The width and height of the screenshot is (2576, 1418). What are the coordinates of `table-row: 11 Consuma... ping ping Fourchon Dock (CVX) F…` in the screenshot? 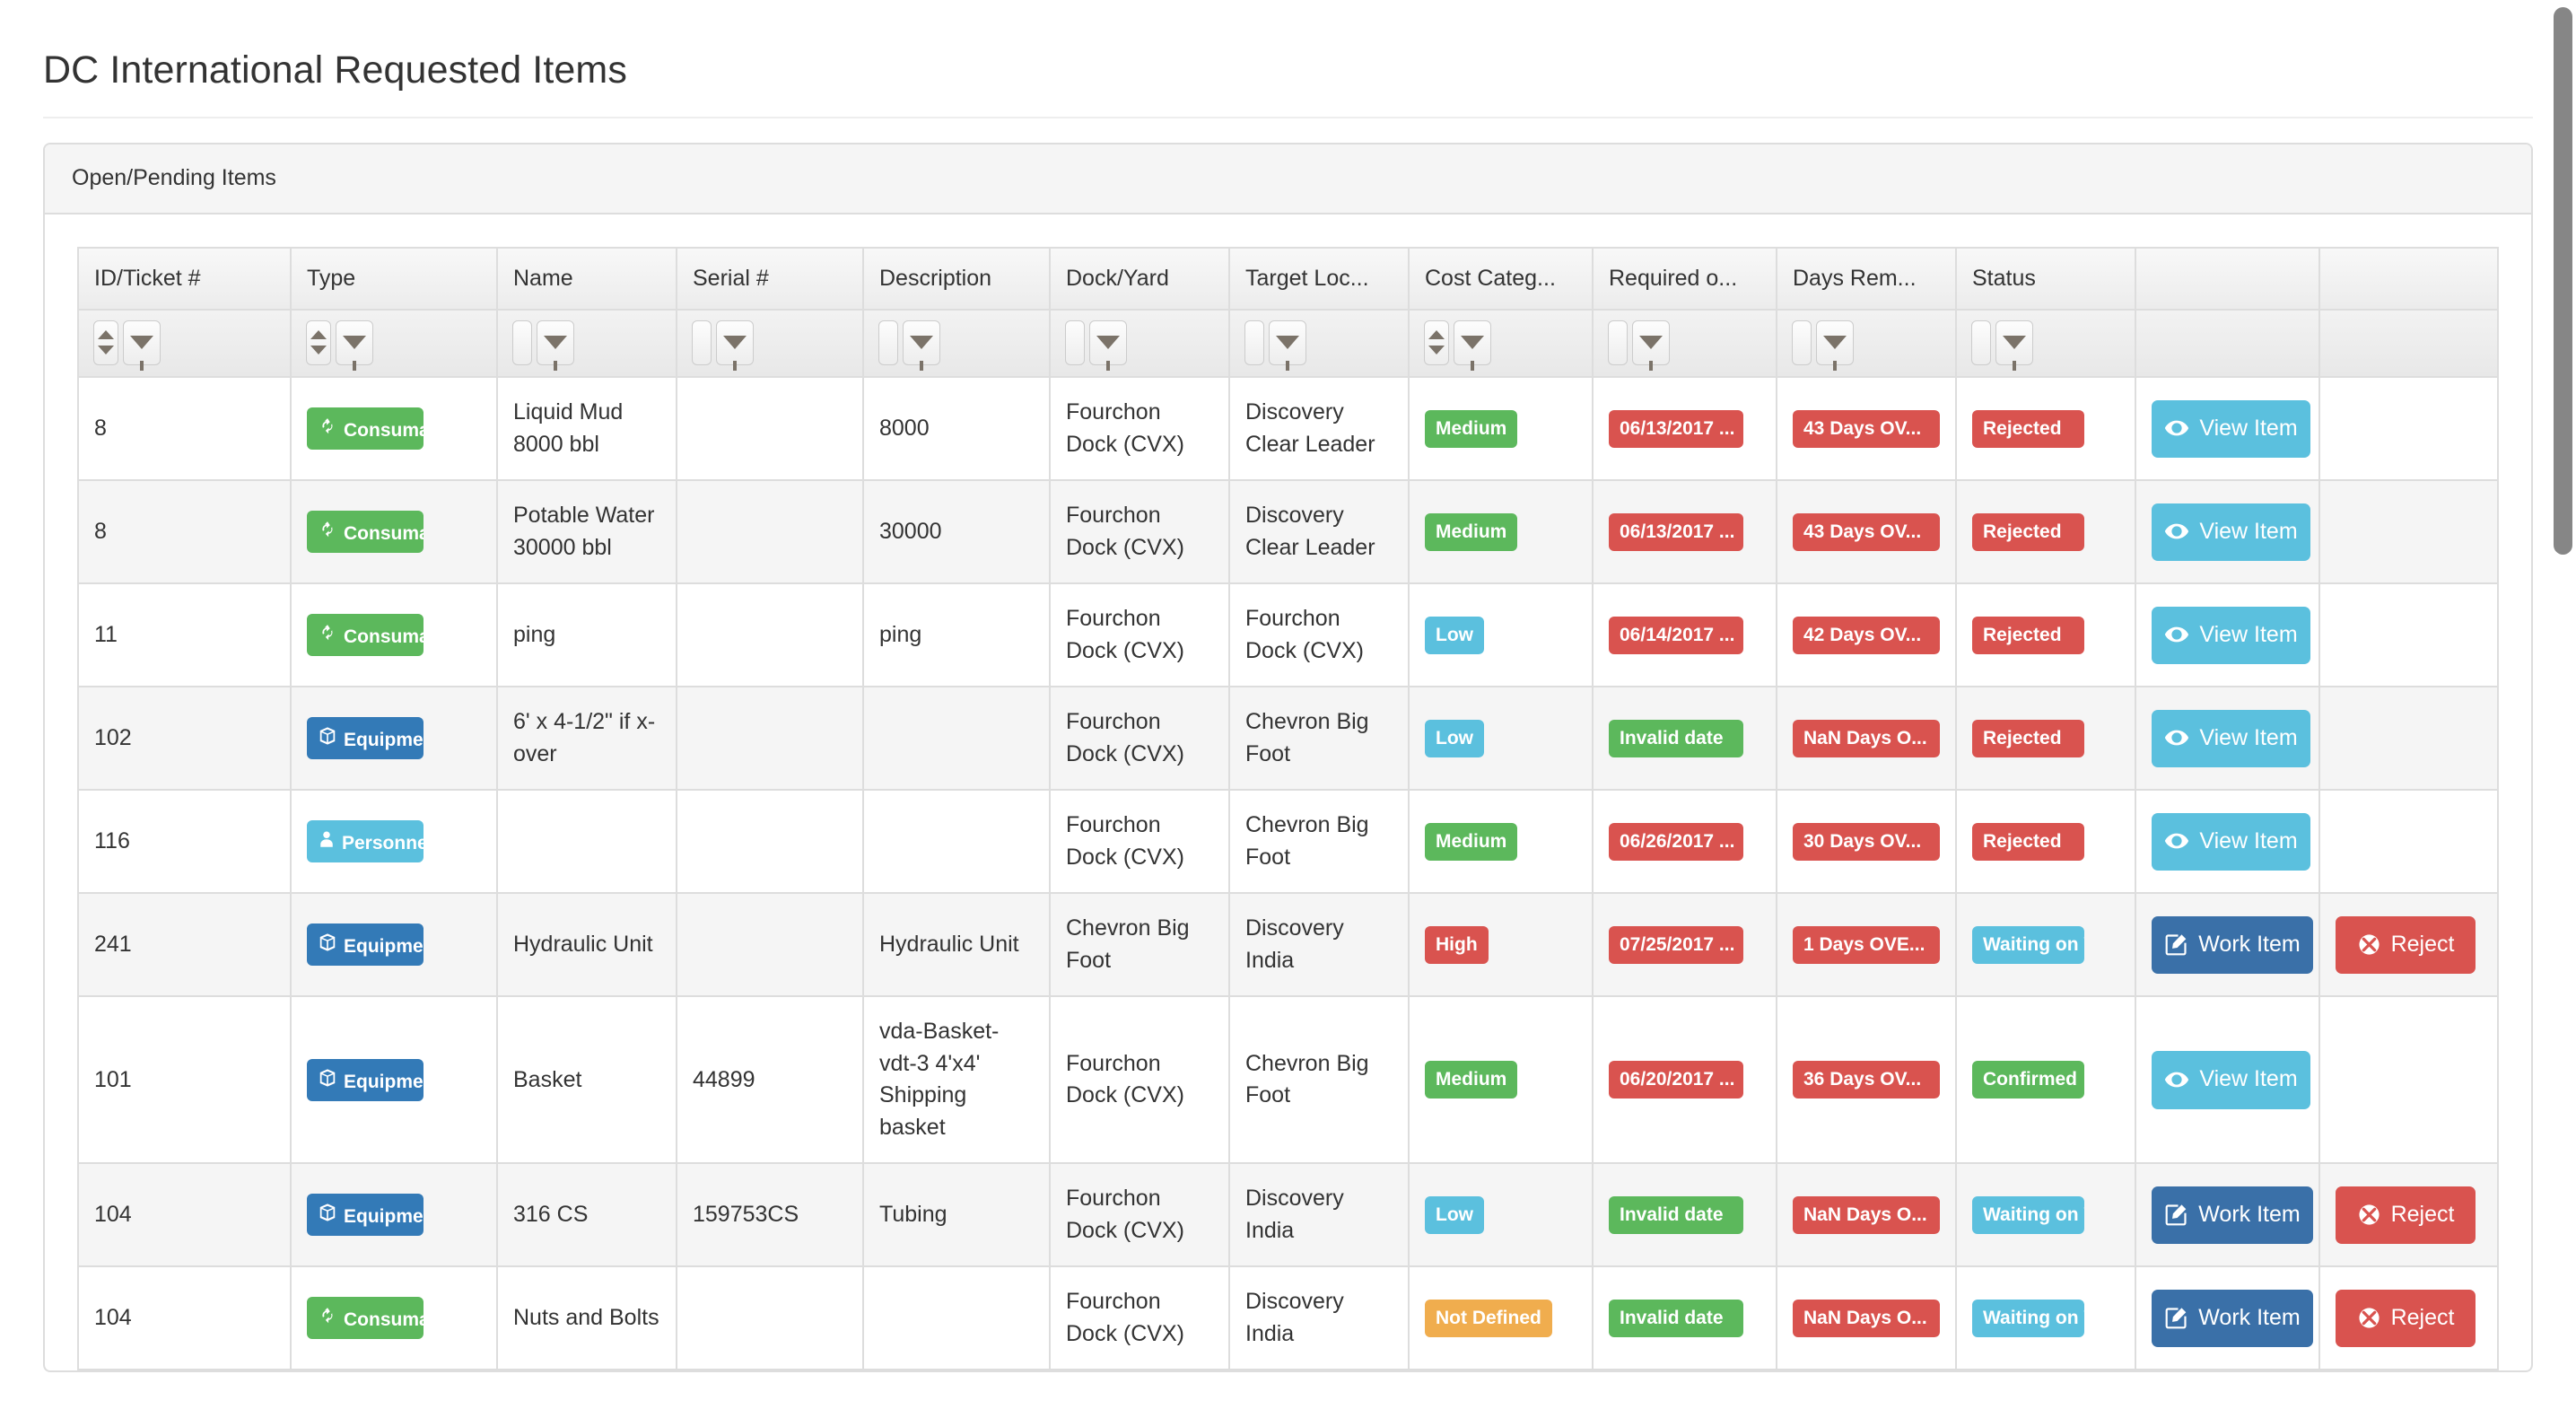 It's located at (1288, 635).